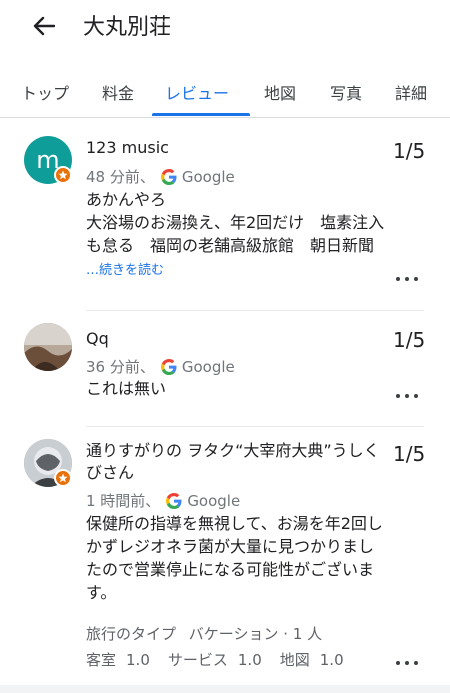 The height and width of the screenshot is (693, 450). Describe the element at coordinates (125, 270) in the screenshot. I see `read-more-link: …続きを読む` at that location.